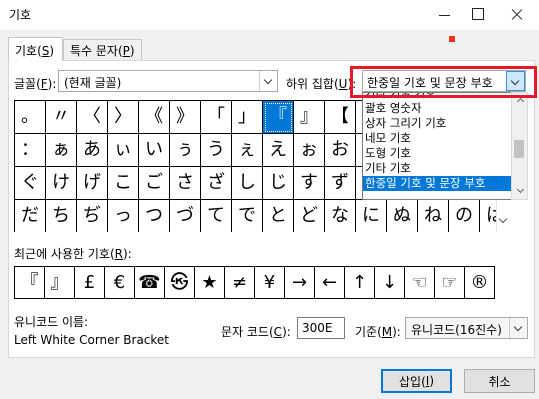 Image resolution: width=539 pixels, height=399 pixels. I want to click on char-cell: 」, so click(247, 117).